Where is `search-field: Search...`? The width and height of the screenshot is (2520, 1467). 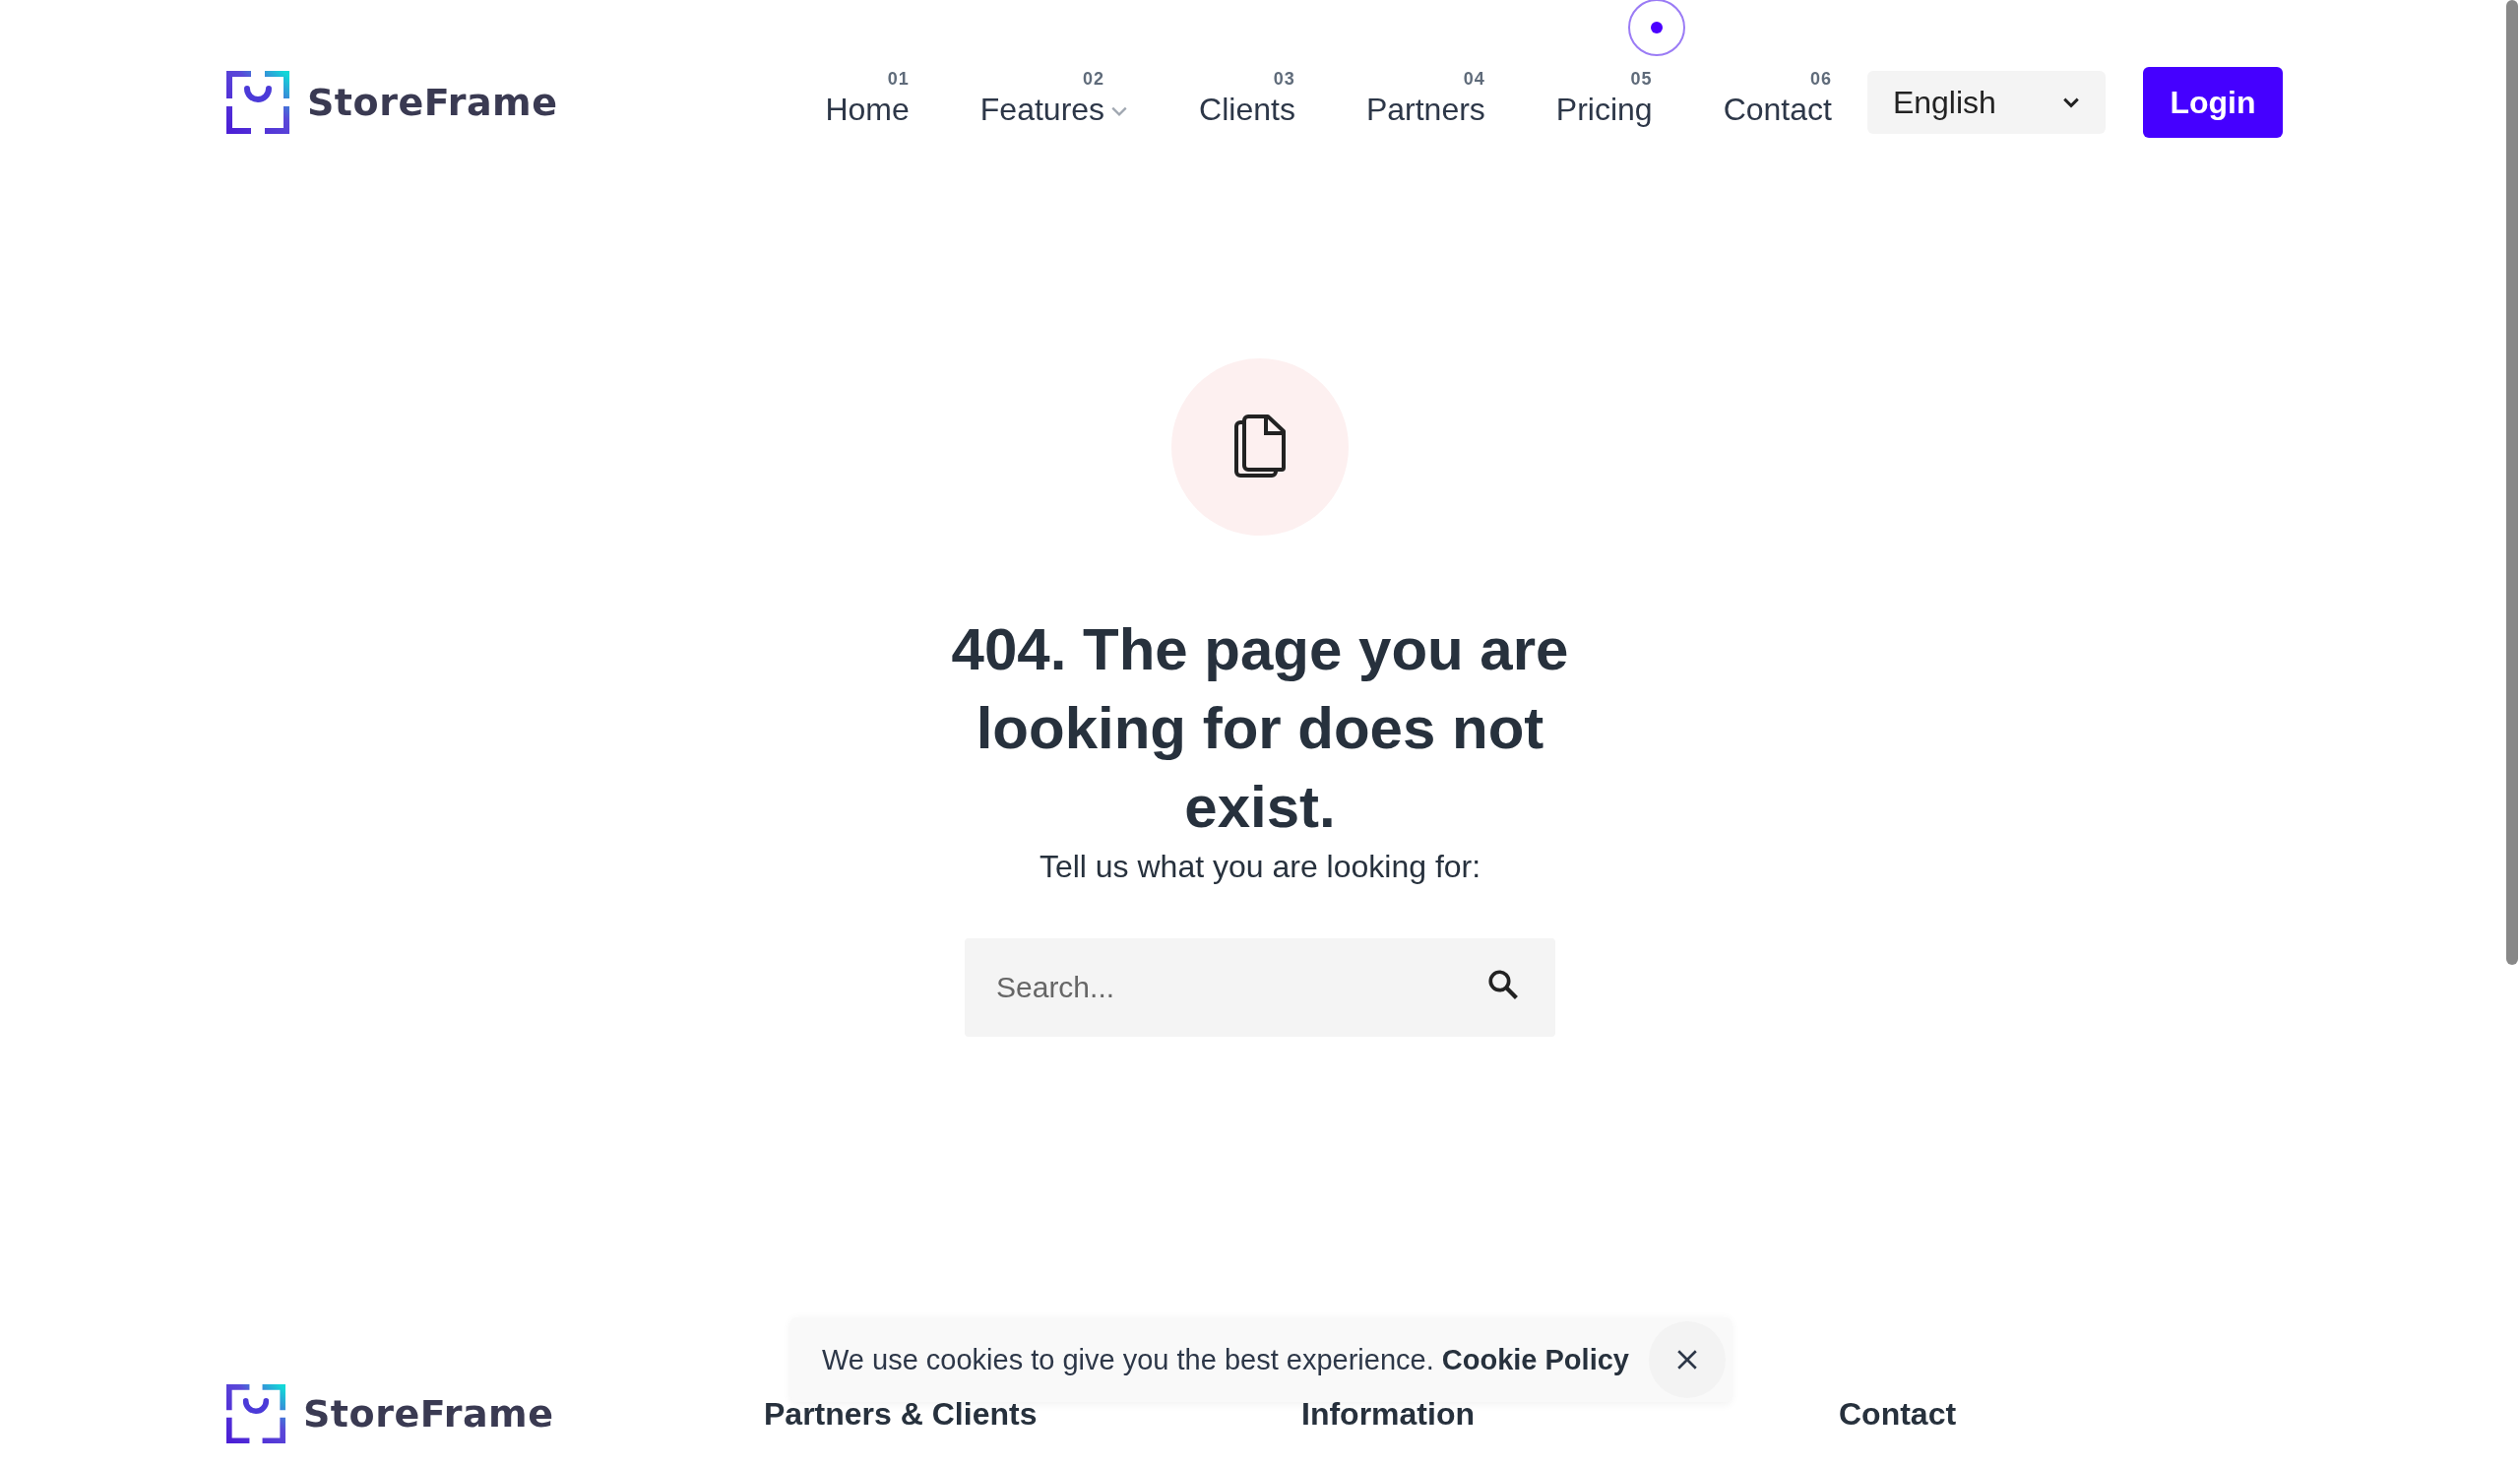 search-field: Search... is located at coordinates (1260, 987).